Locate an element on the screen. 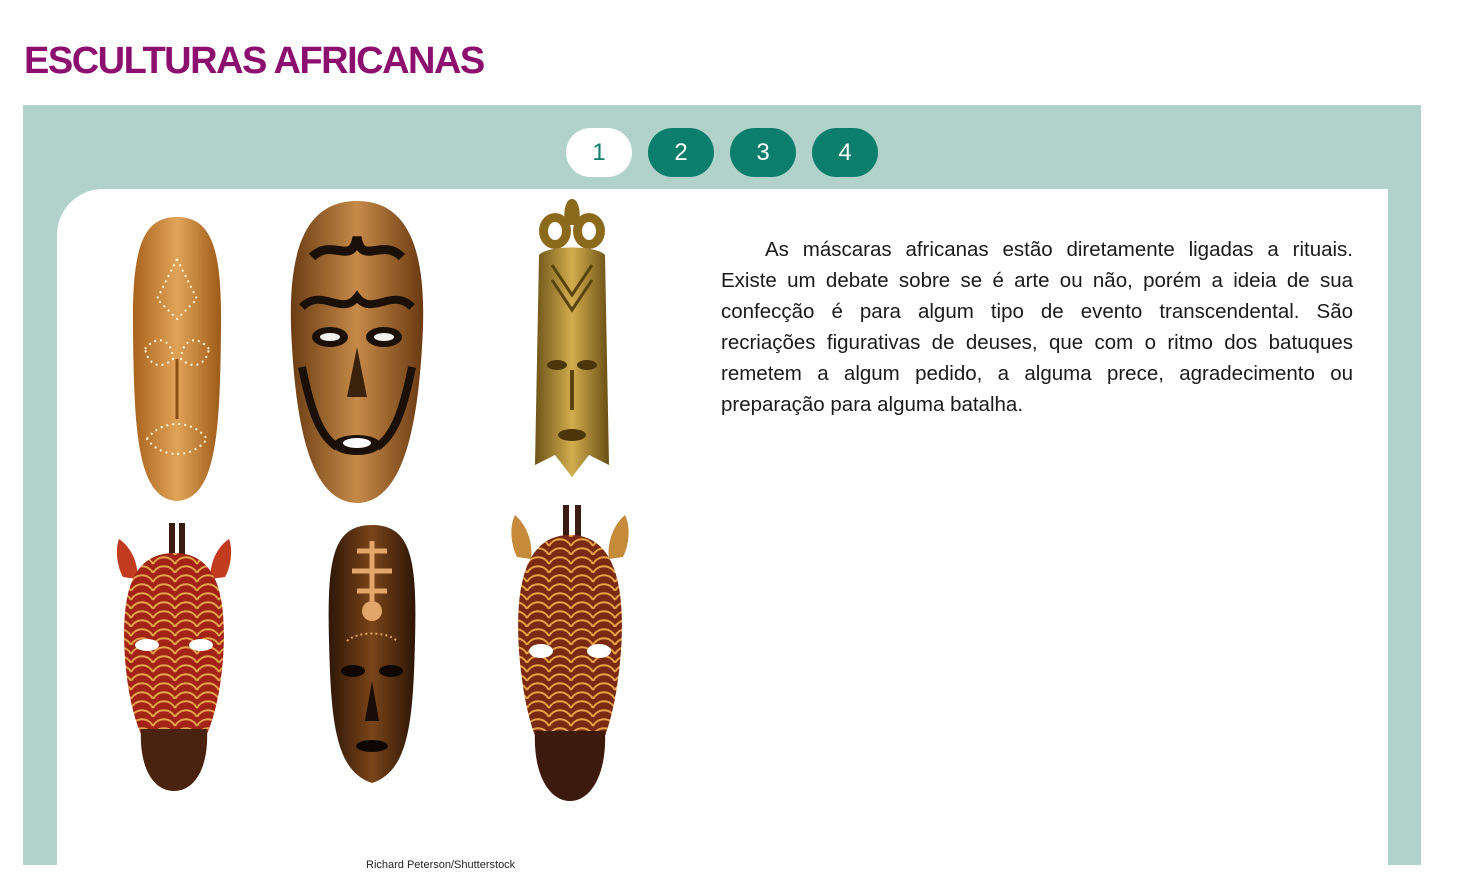  tab-page-2: 2 is located at coordinates (681, 152).